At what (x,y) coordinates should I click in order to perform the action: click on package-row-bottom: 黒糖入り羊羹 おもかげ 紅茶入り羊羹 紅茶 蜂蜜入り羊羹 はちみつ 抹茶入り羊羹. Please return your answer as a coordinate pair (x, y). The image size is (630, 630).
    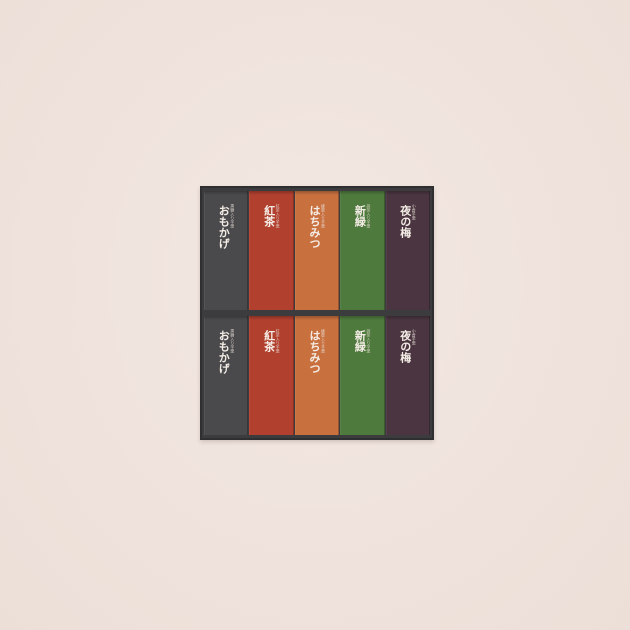
    Looking at the image, I should click on (317, 375).